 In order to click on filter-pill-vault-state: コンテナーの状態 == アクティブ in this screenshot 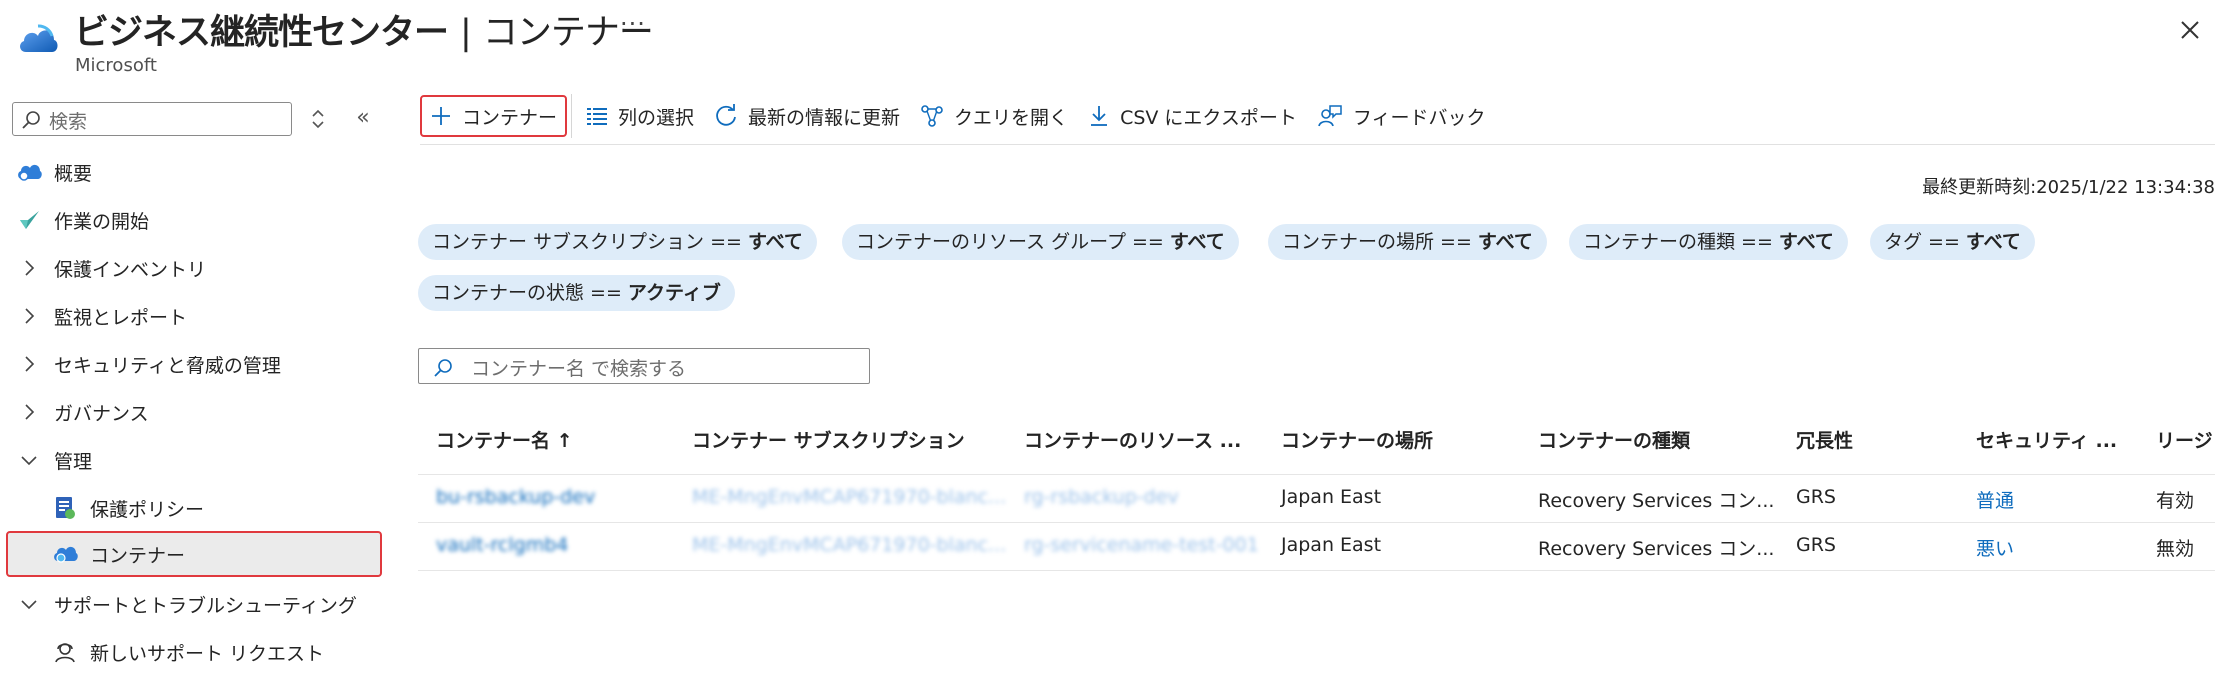, I will do `click(576, 293)`.